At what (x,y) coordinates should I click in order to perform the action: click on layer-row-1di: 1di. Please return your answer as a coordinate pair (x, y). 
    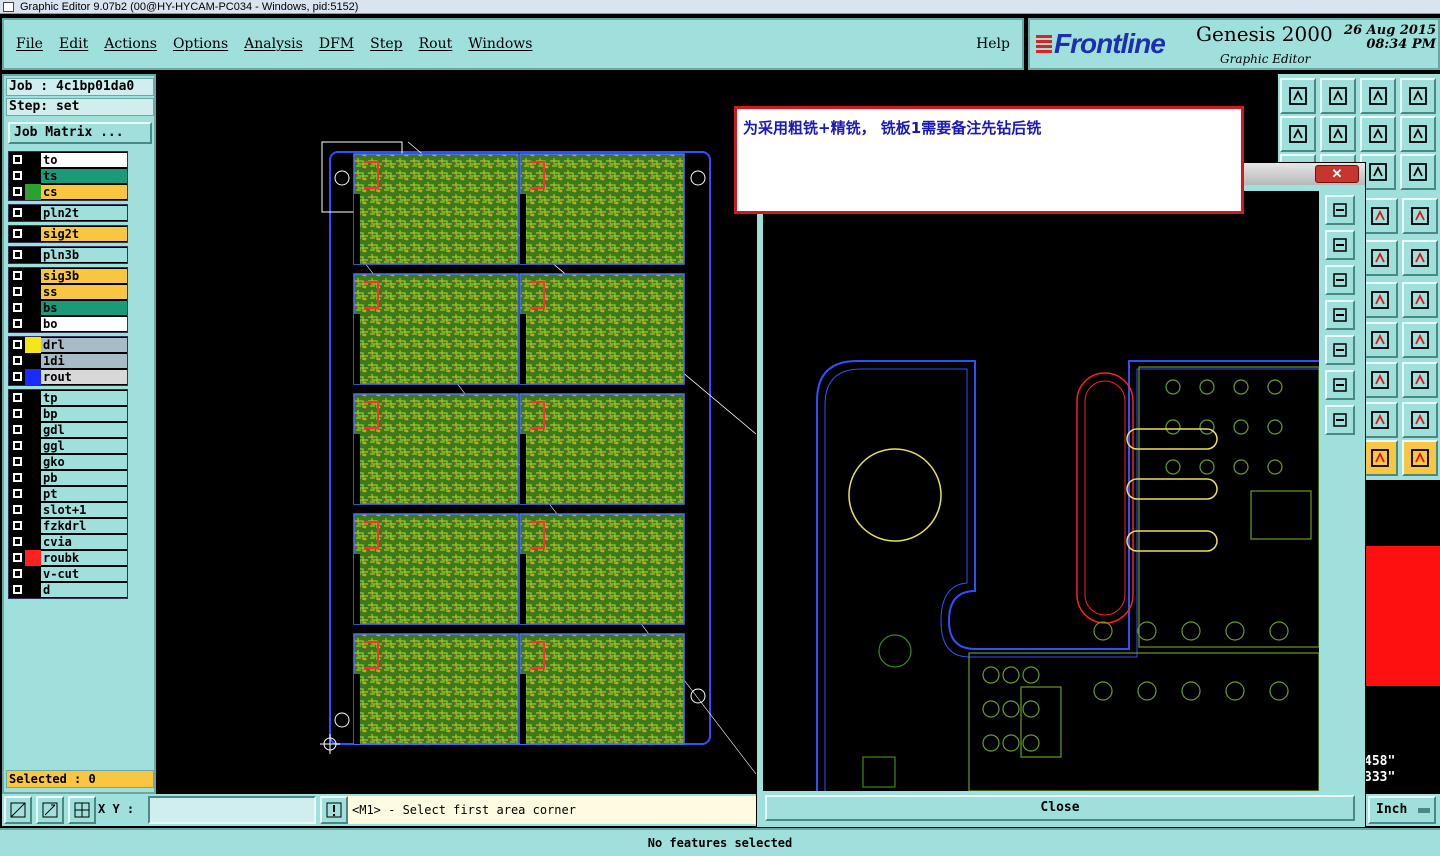
    Looking at the image, I should click on (68, 360).